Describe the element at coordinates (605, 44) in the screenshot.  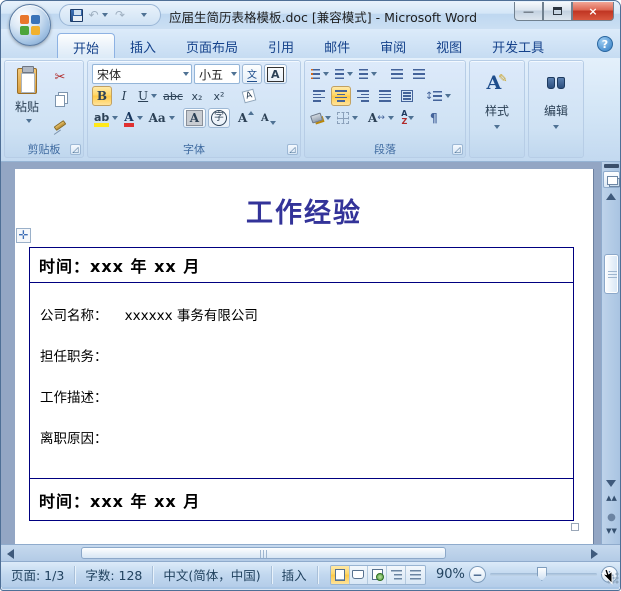
I see `help-button: ?` at that location.